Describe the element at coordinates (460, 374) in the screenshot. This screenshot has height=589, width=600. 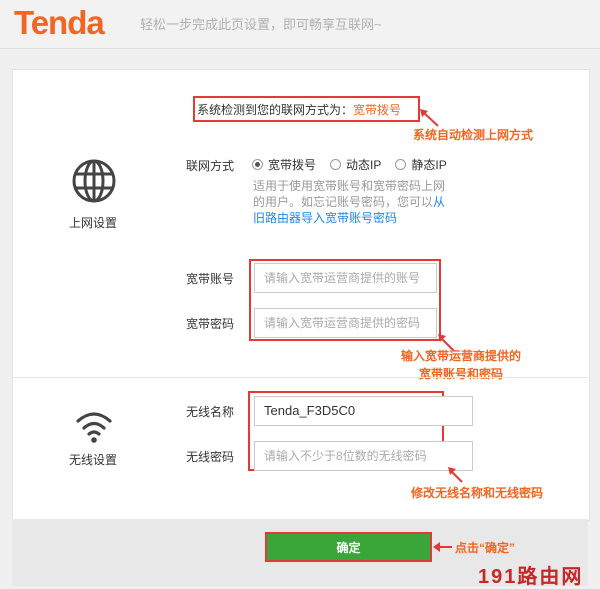
I see `account-annotation-line2: 宽带账号和密码` at that location.